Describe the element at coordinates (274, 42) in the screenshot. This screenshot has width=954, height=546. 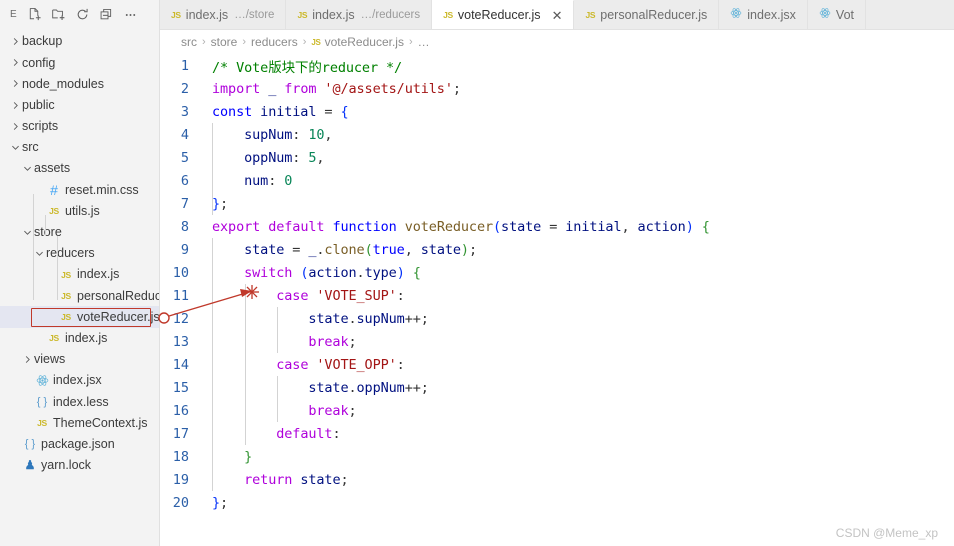
I see `breadcrumb-item: reducers` at that location.